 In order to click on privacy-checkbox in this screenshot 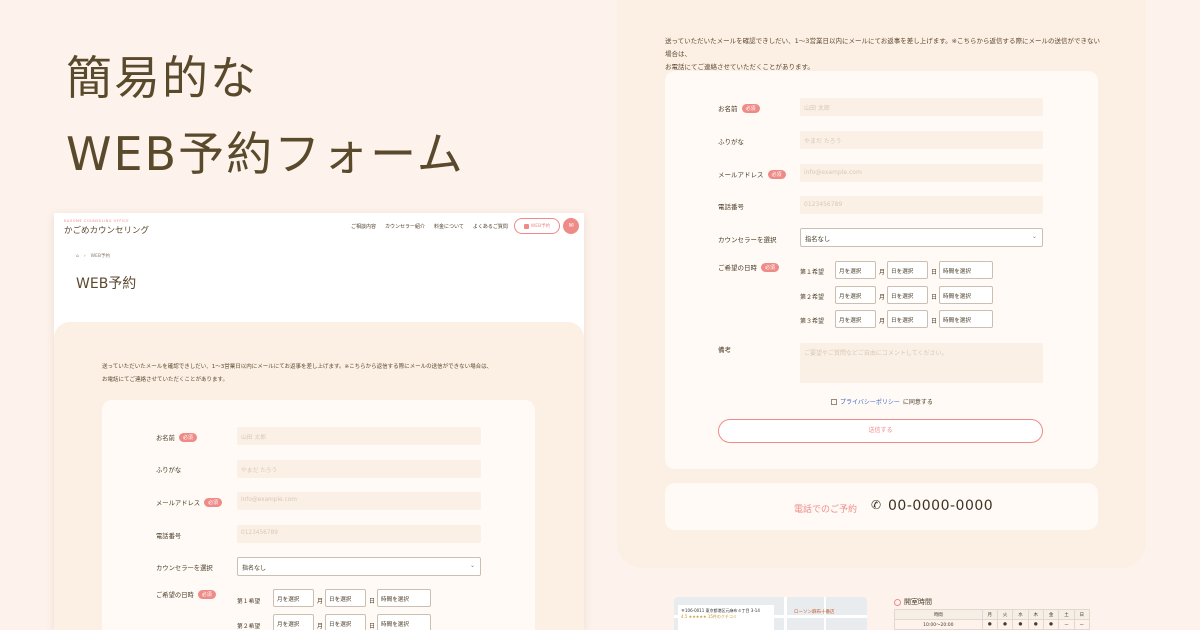, I will do `click(834, 401)`.